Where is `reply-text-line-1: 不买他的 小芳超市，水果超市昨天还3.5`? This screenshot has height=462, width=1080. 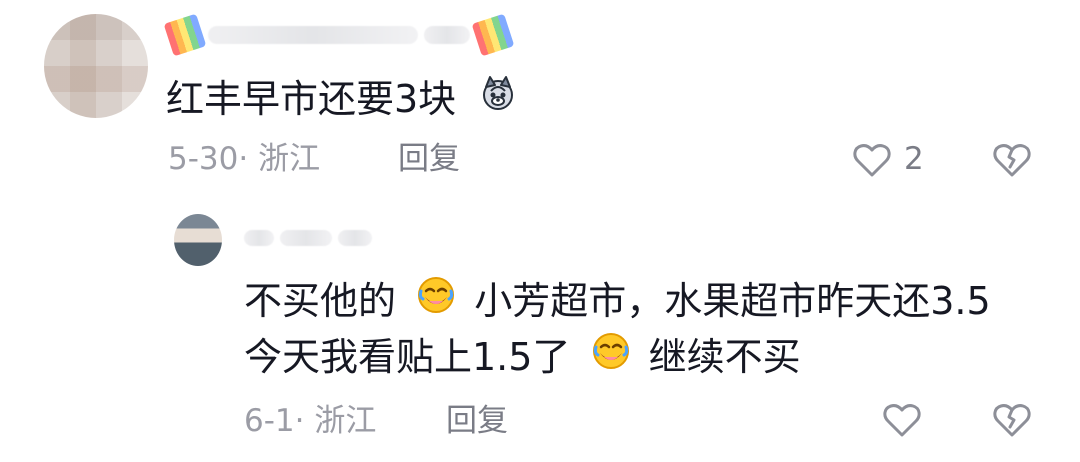
reply-text-line-1: 不买他的 小芳超市，水果超市昨天还3.5 is located at coordinates (617, 303).